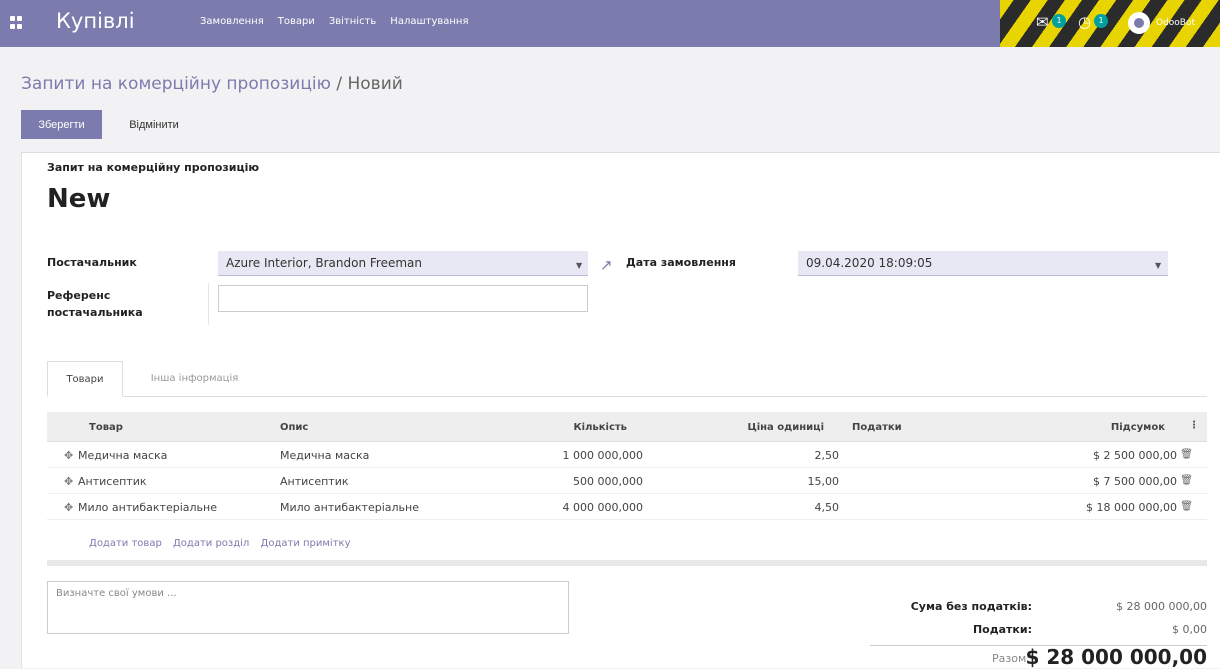  I want to click on breadcrumb: Запити на комерційну пропозицію / Новий, so click(212, 84).